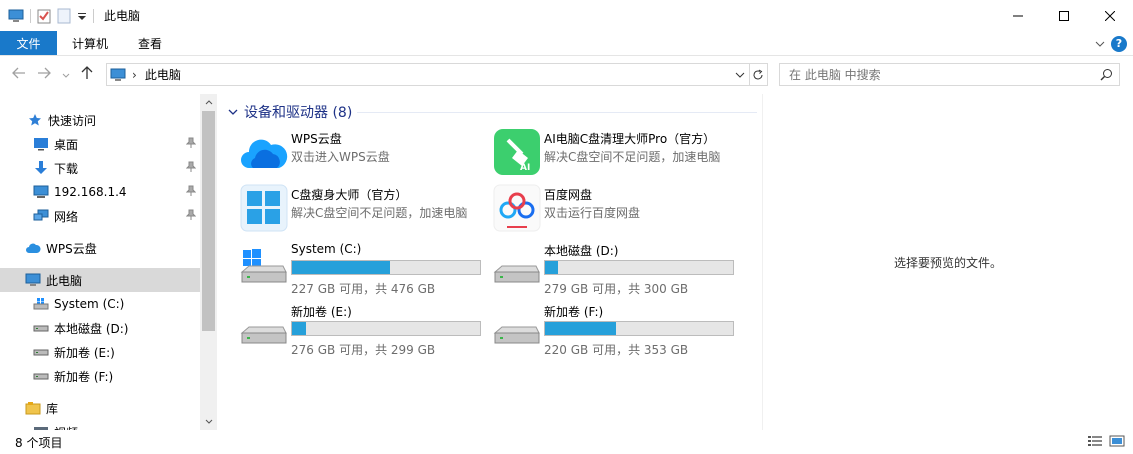 The width and height of the screenshot is (1133, 454). Describe the element at coordinates (33, 408) in the screenshot. I see `library-icon` at that location.